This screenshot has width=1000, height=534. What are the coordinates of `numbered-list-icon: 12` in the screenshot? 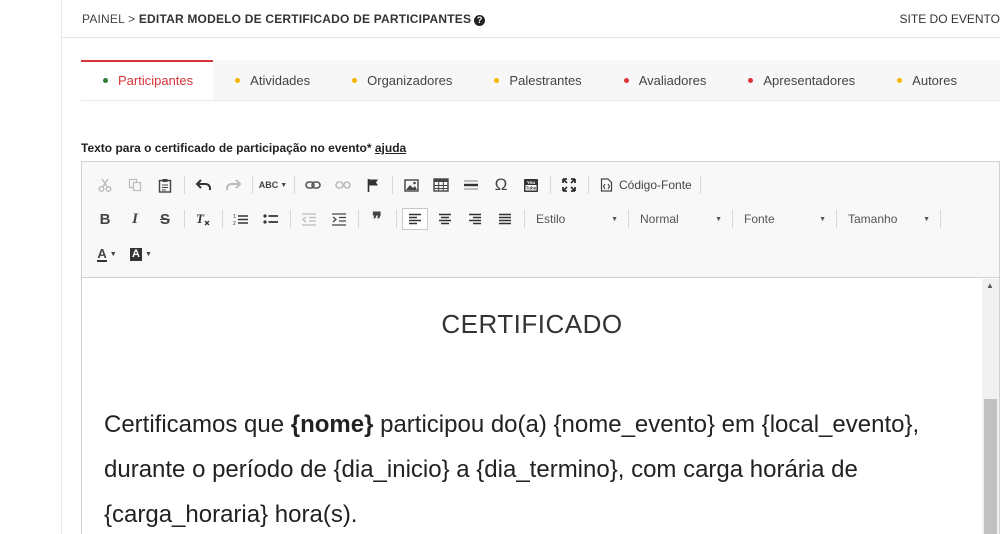 It's located at (241, 219).